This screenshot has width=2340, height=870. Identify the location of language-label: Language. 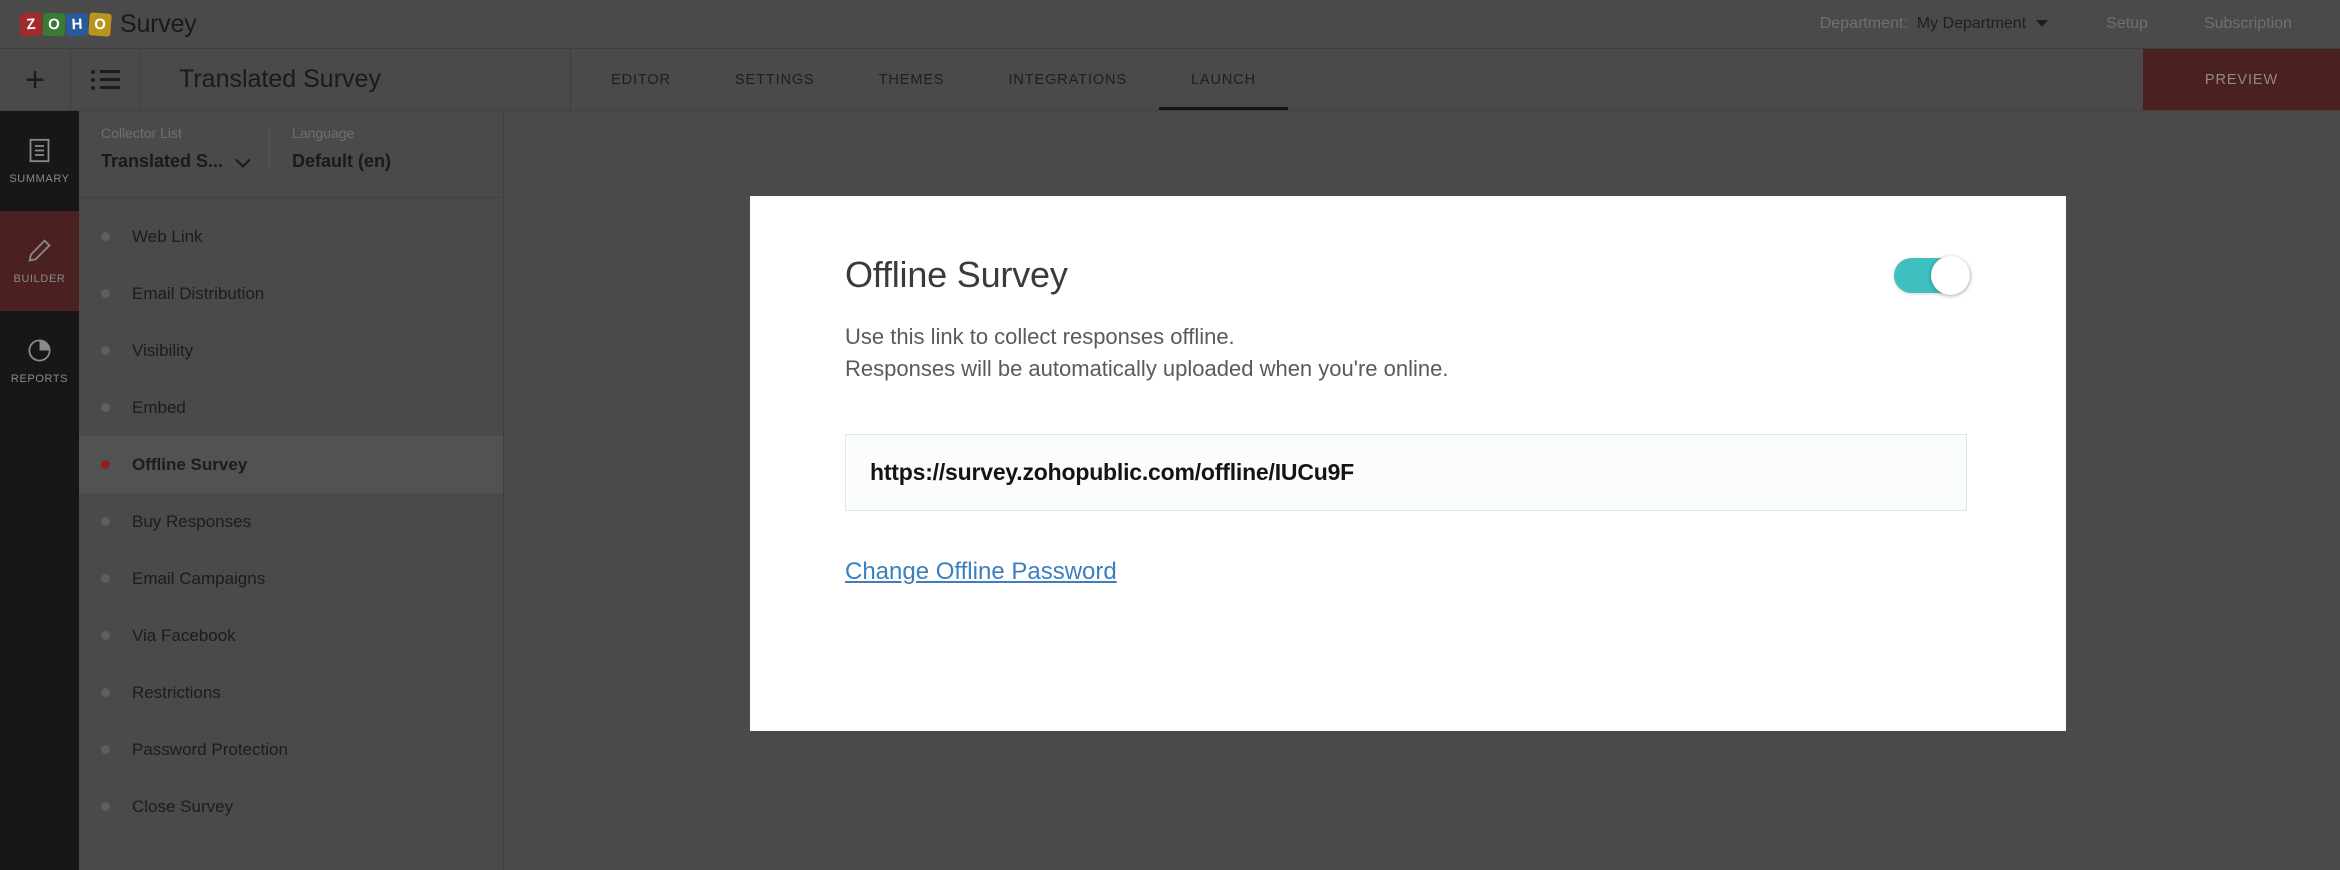
(323, 133).